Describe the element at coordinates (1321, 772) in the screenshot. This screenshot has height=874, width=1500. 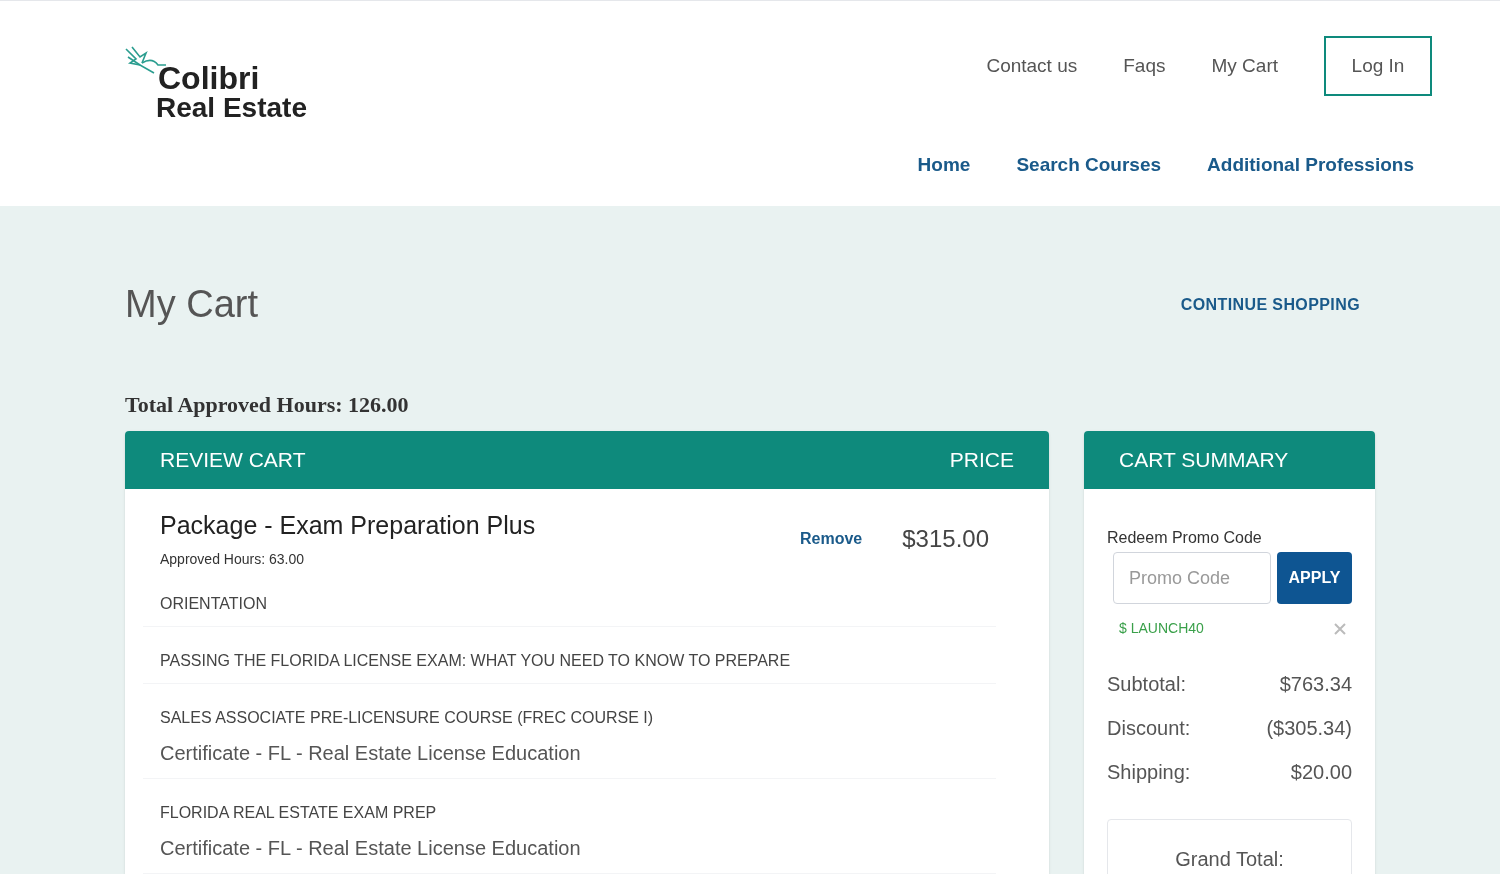
I see `summary-value: $20.00` at that location.